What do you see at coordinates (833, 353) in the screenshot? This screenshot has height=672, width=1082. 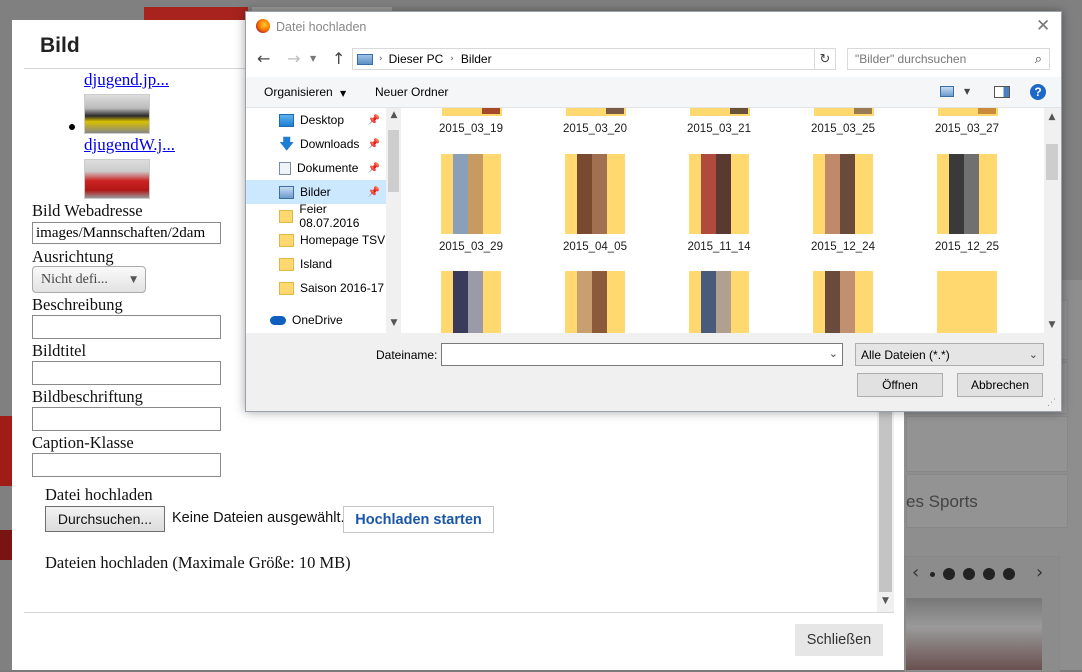 I see `chevron-down-icon: ⌄` at bounding box center [833, 353].